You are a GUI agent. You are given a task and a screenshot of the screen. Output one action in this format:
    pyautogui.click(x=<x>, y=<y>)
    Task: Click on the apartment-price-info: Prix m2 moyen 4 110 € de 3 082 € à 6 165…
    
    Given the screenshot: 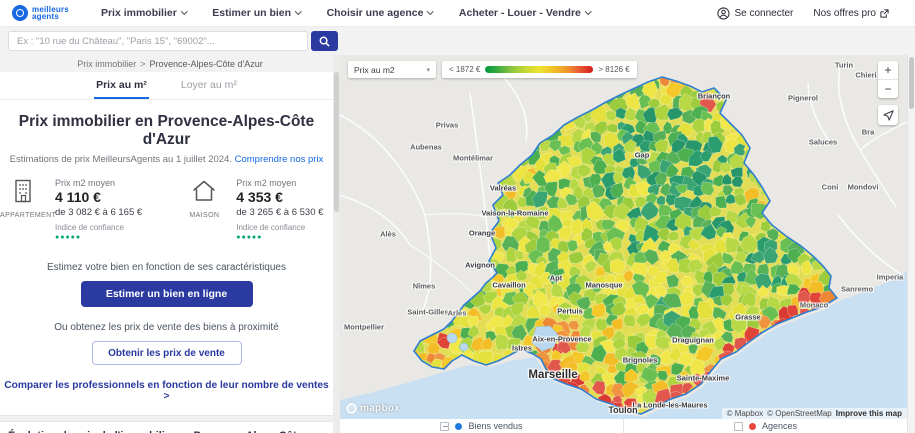 What is the action you would take?
    pyautogui.click(x=103, y=209)
    